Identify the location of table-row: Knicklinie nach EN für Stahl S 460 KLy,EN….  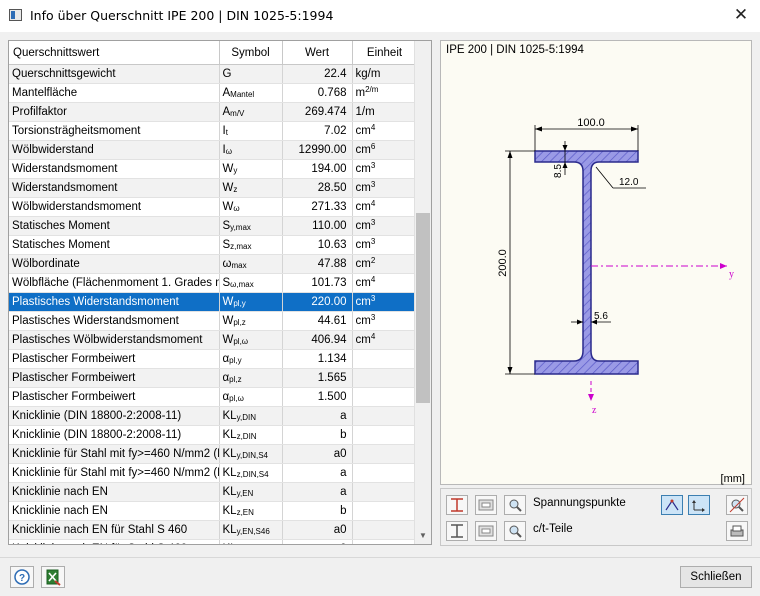
(213, 530).